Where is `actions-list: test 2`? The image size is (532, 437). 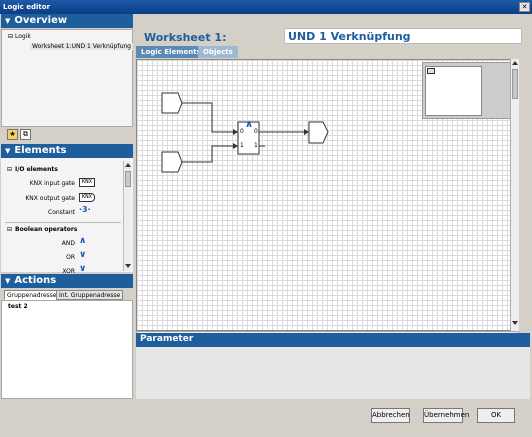 actions-list: test 2 is located at coordinates (67, 349).